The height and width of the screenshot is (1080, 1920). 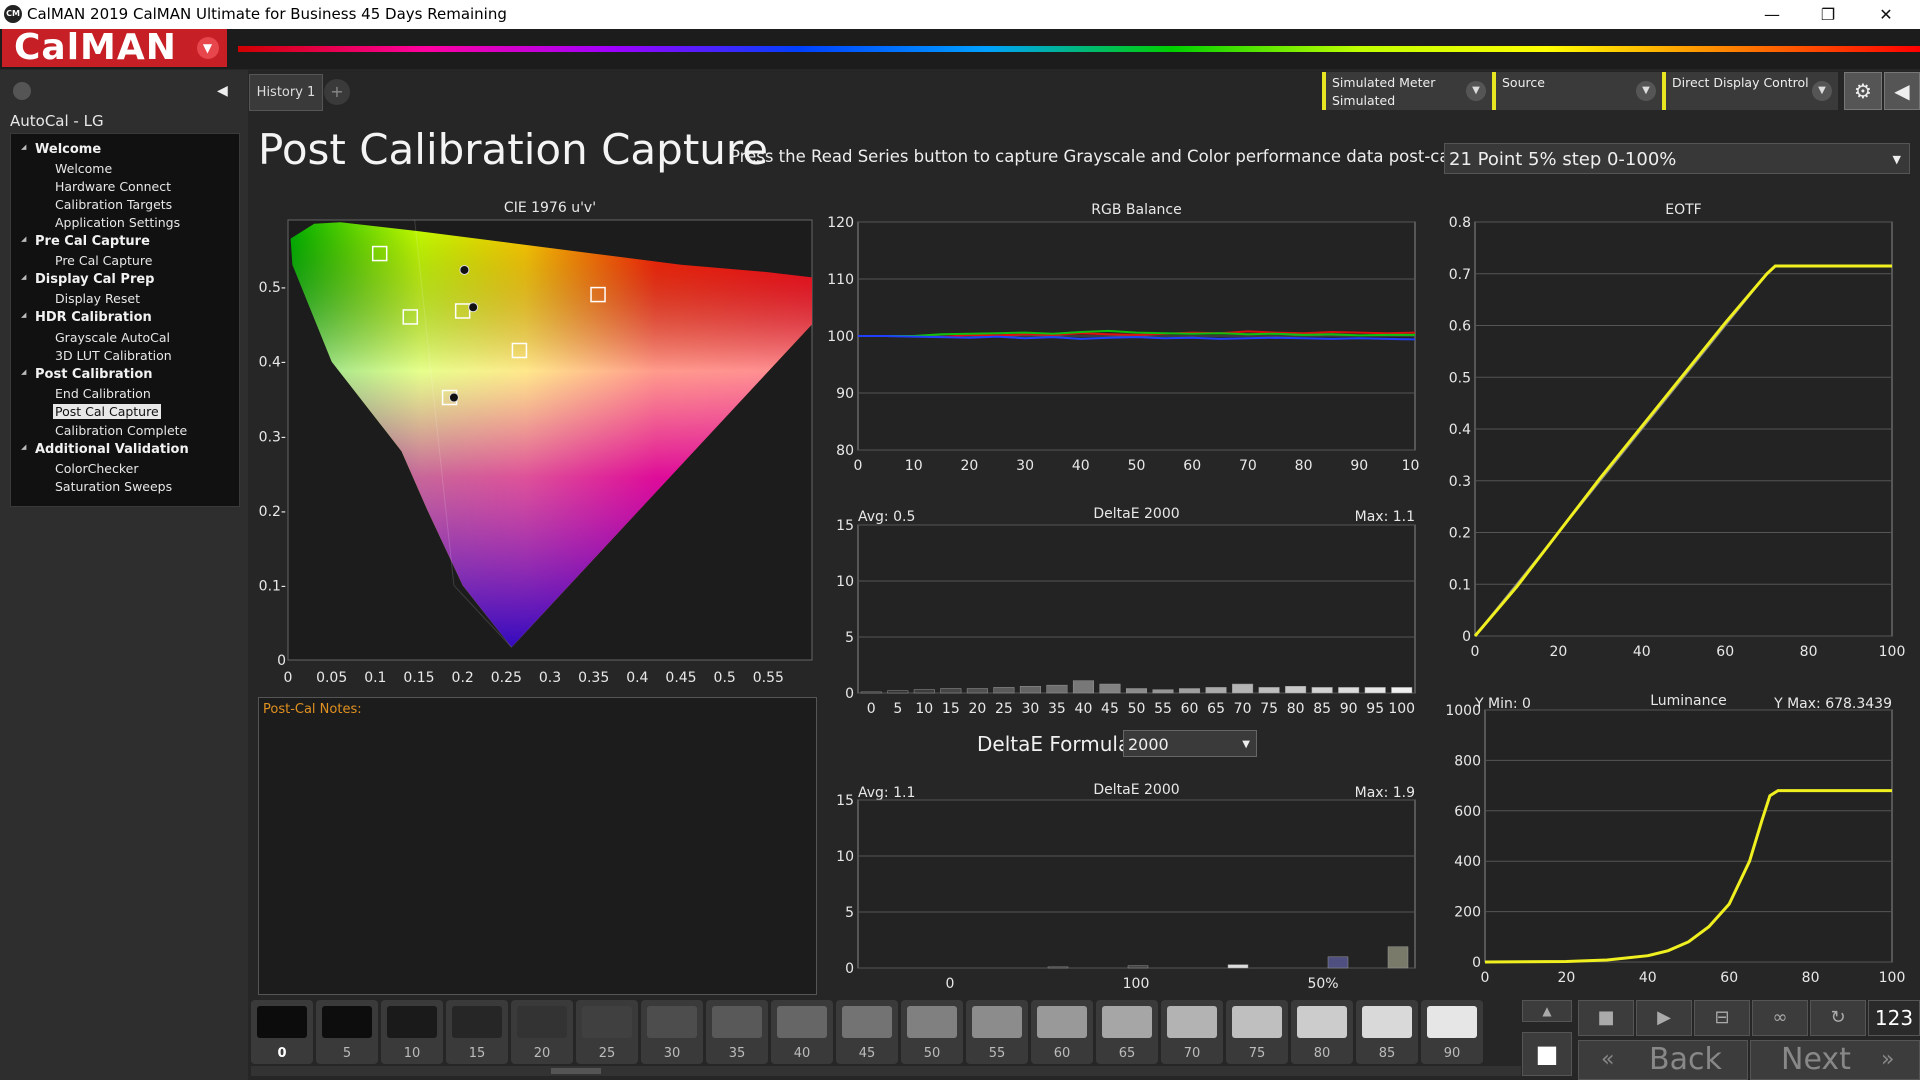 What do you see at coordinates (1190, 743) in the screenshot?
I see `deltae-formula-dropdown: 2000 ▼` at bounding box center [1190, 743].